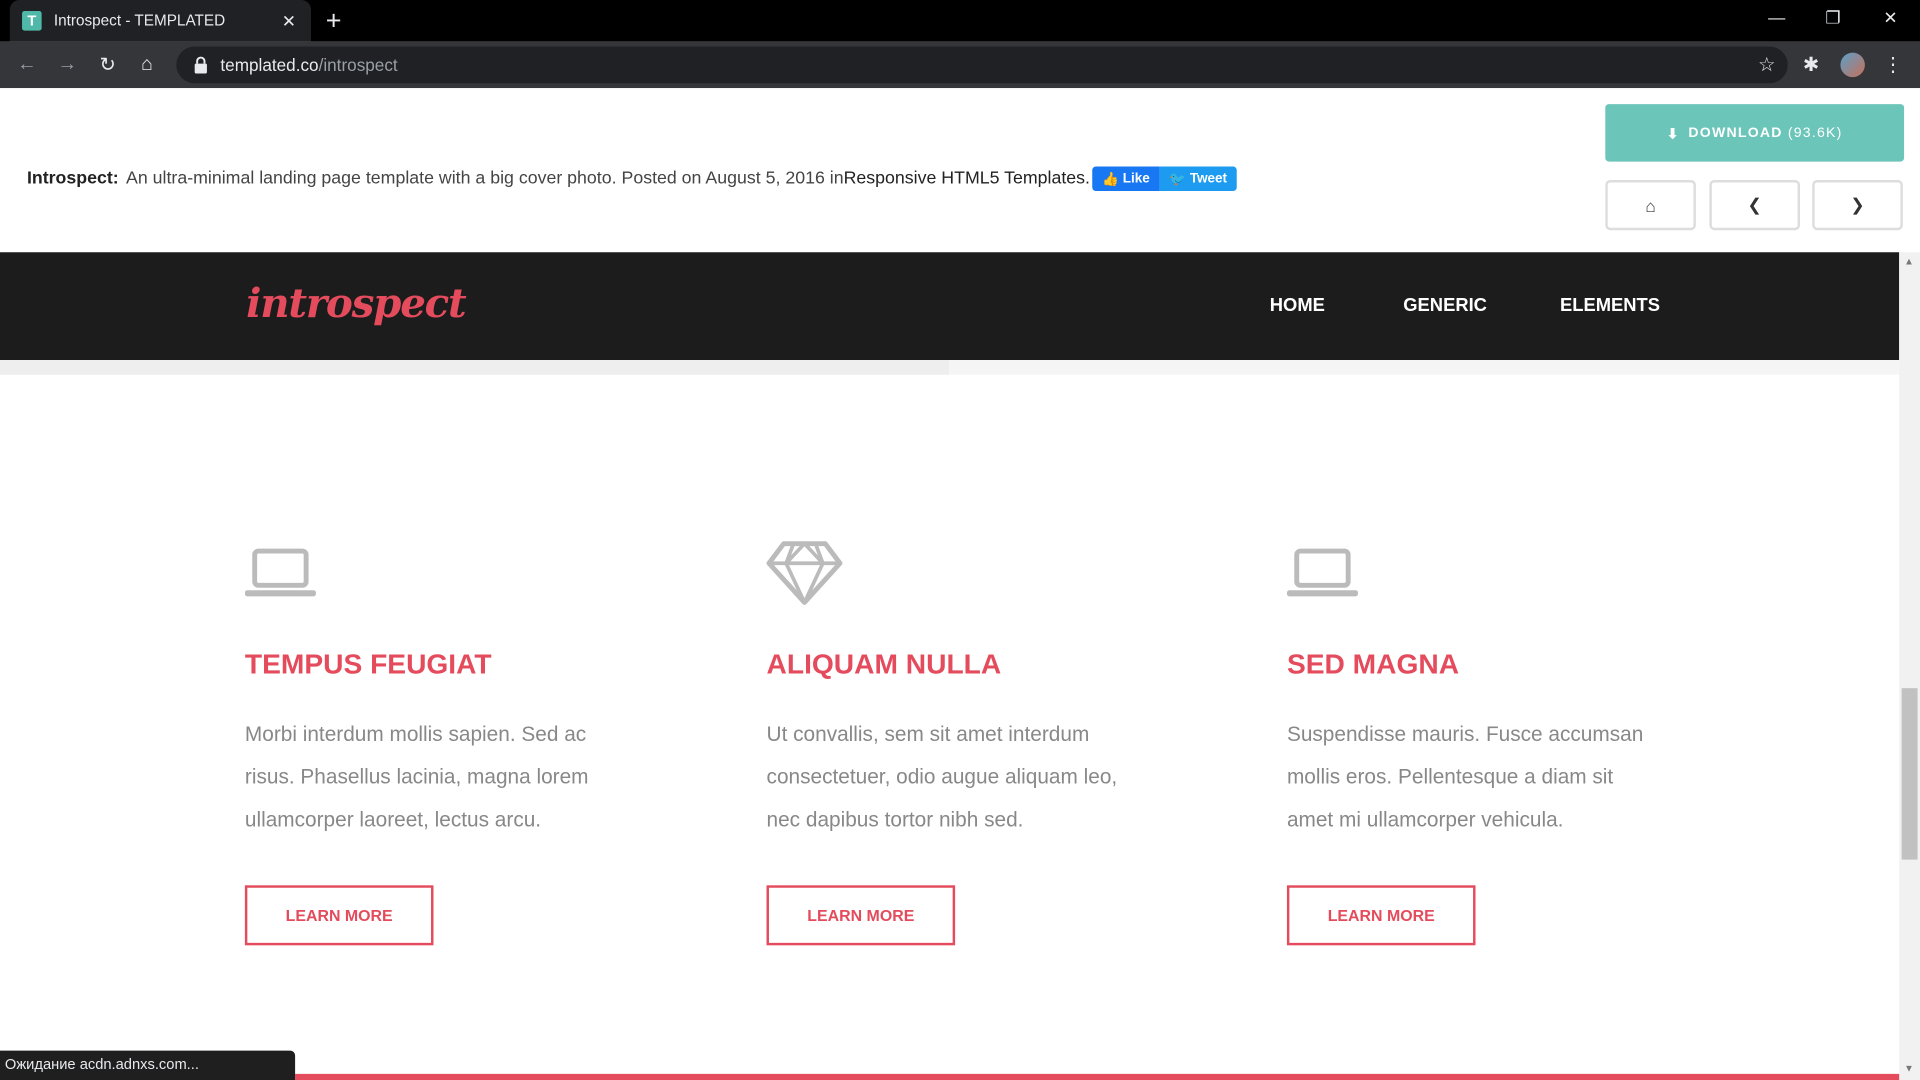 Image resolution: width=1920 pixels, height=1080 pixels. I want to click on download-icon: ⬇, so click(1673, 134).